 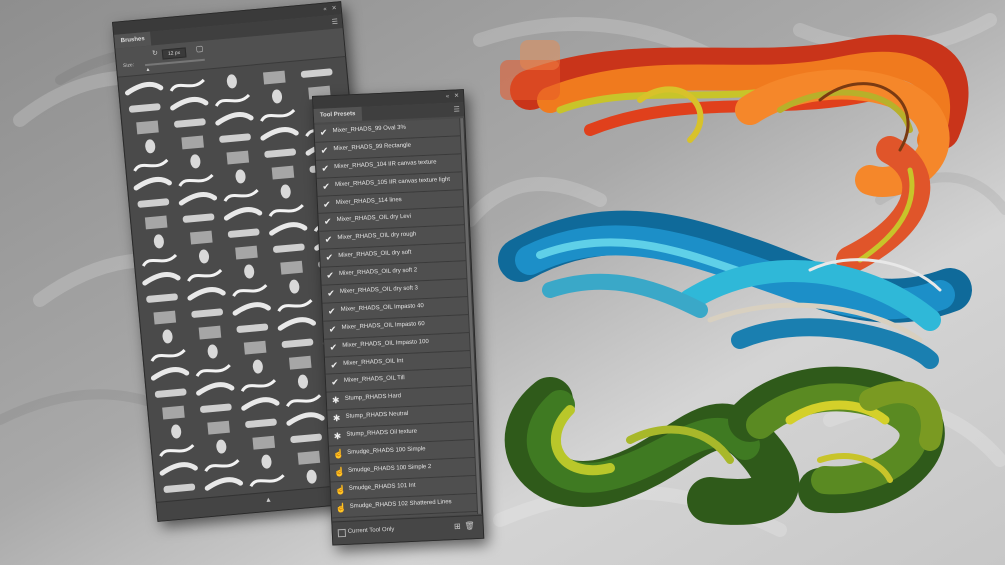 I want to click on new-preset-icon: ⊞, so click(x=457, y=526).